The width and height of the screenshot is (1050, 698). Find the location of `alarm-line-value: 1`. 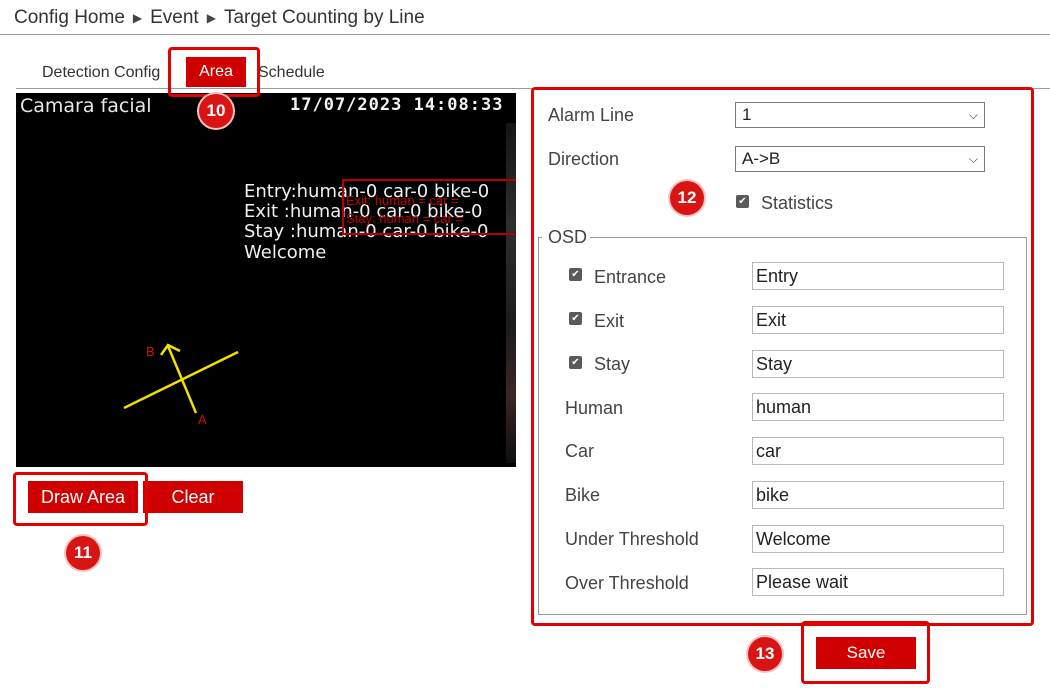

alarm-line-value: 1 is located at coordinates (747, 114).